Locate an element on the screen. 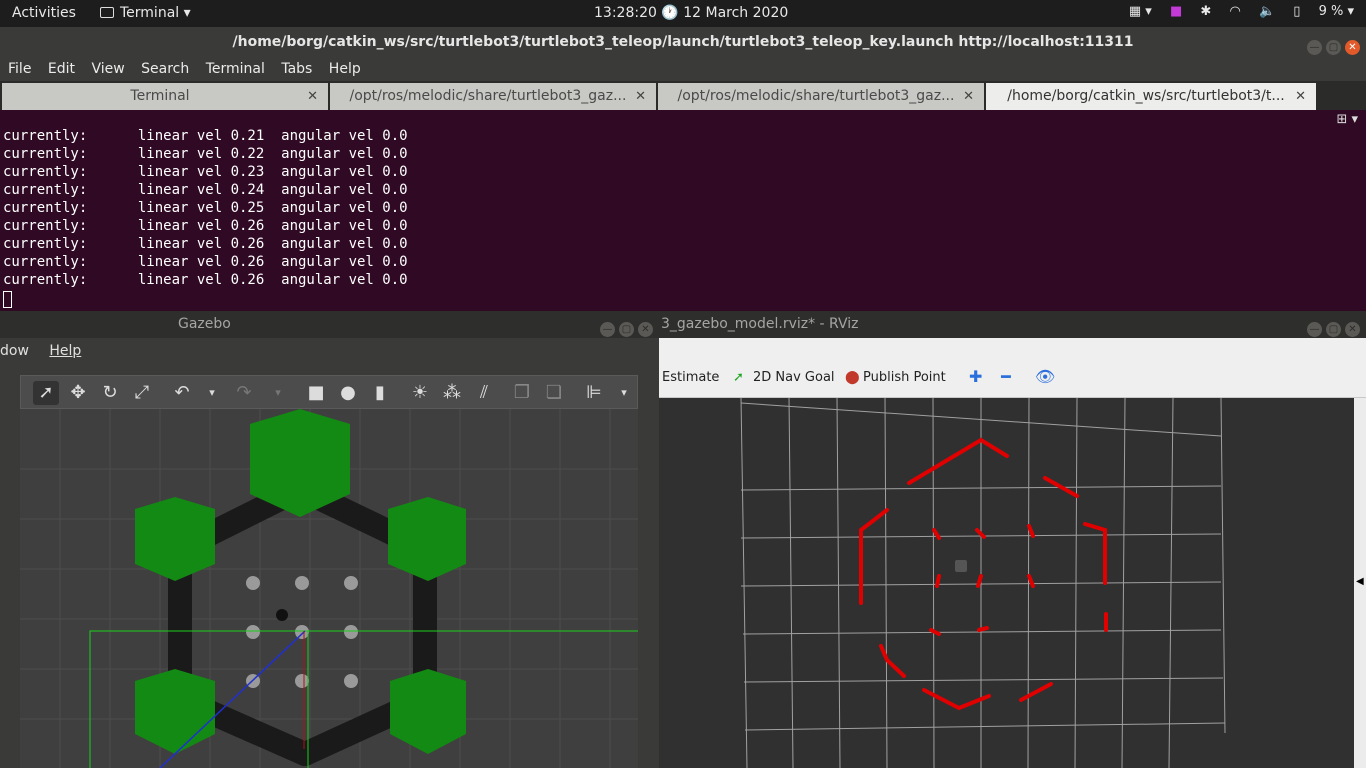  new-tab-icon: ⊞ ▾ is located at coordinates (1347, 119).